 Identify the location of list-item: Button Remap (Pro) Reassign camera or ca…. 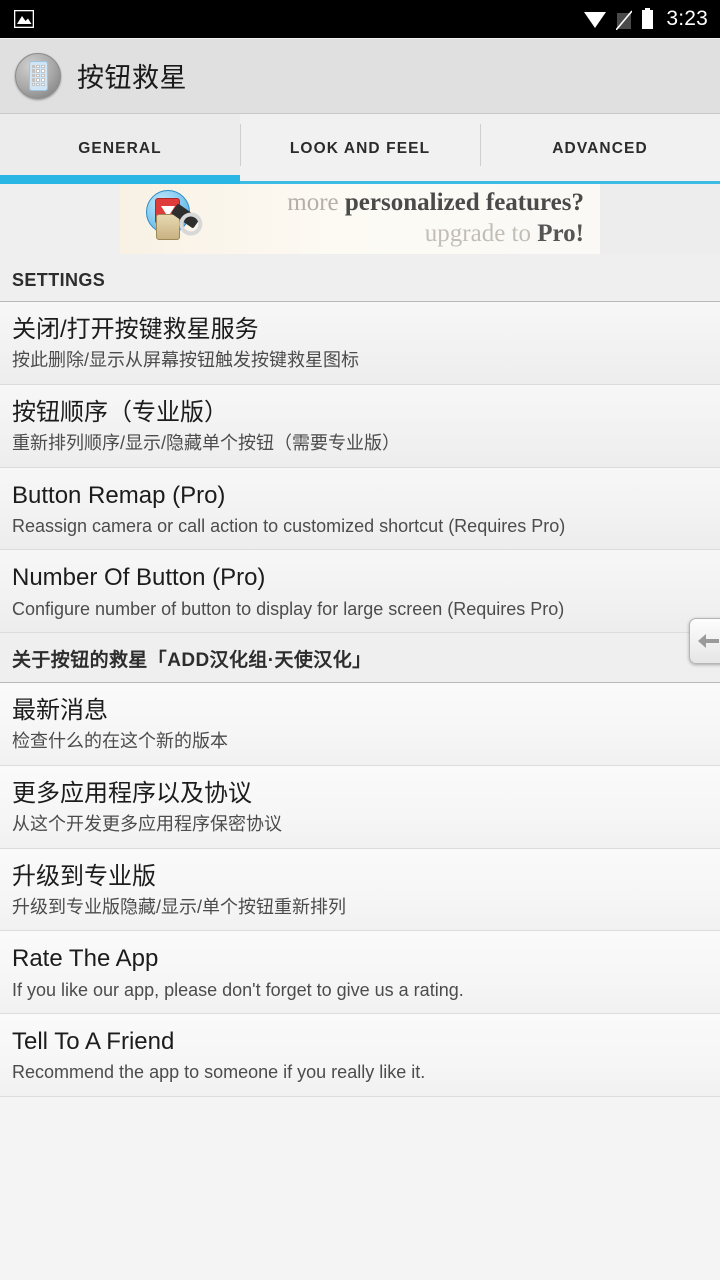
(360, 509).